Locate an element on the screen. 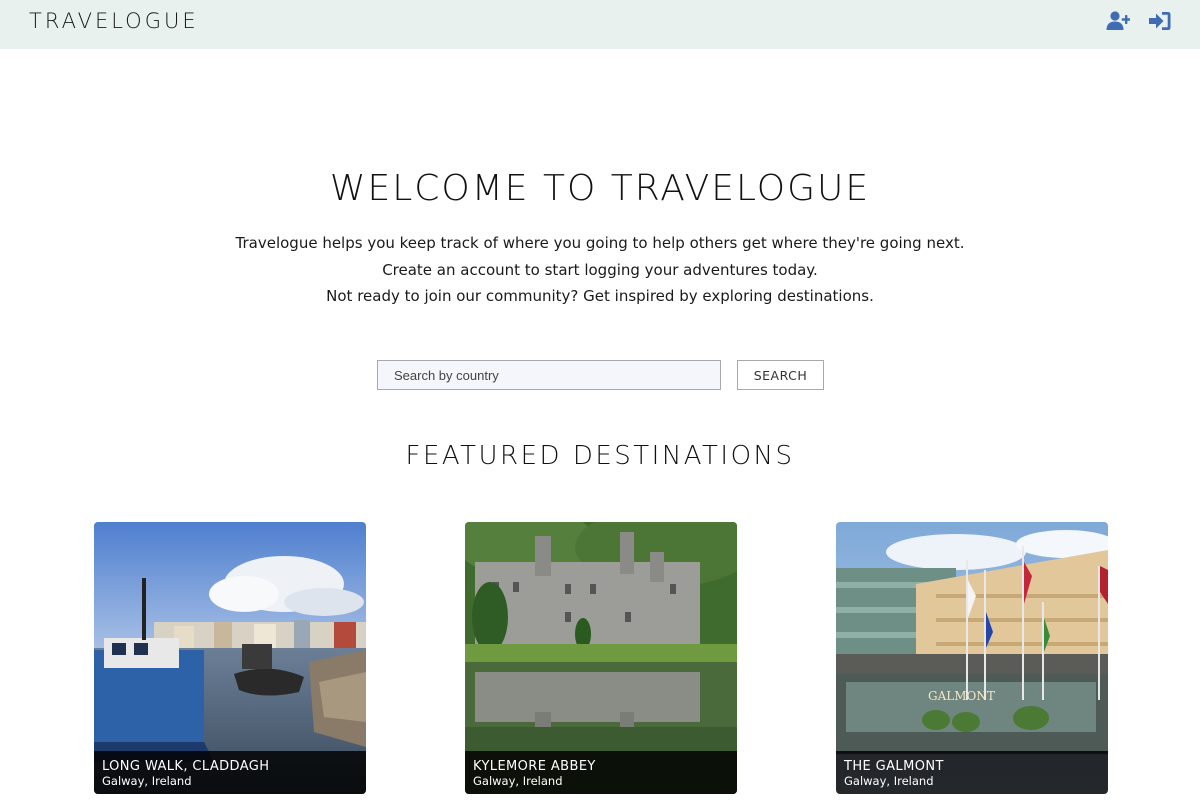  featured-destinations-title: FEATURED DESTINATIONS is located at coordinates (600, 456).